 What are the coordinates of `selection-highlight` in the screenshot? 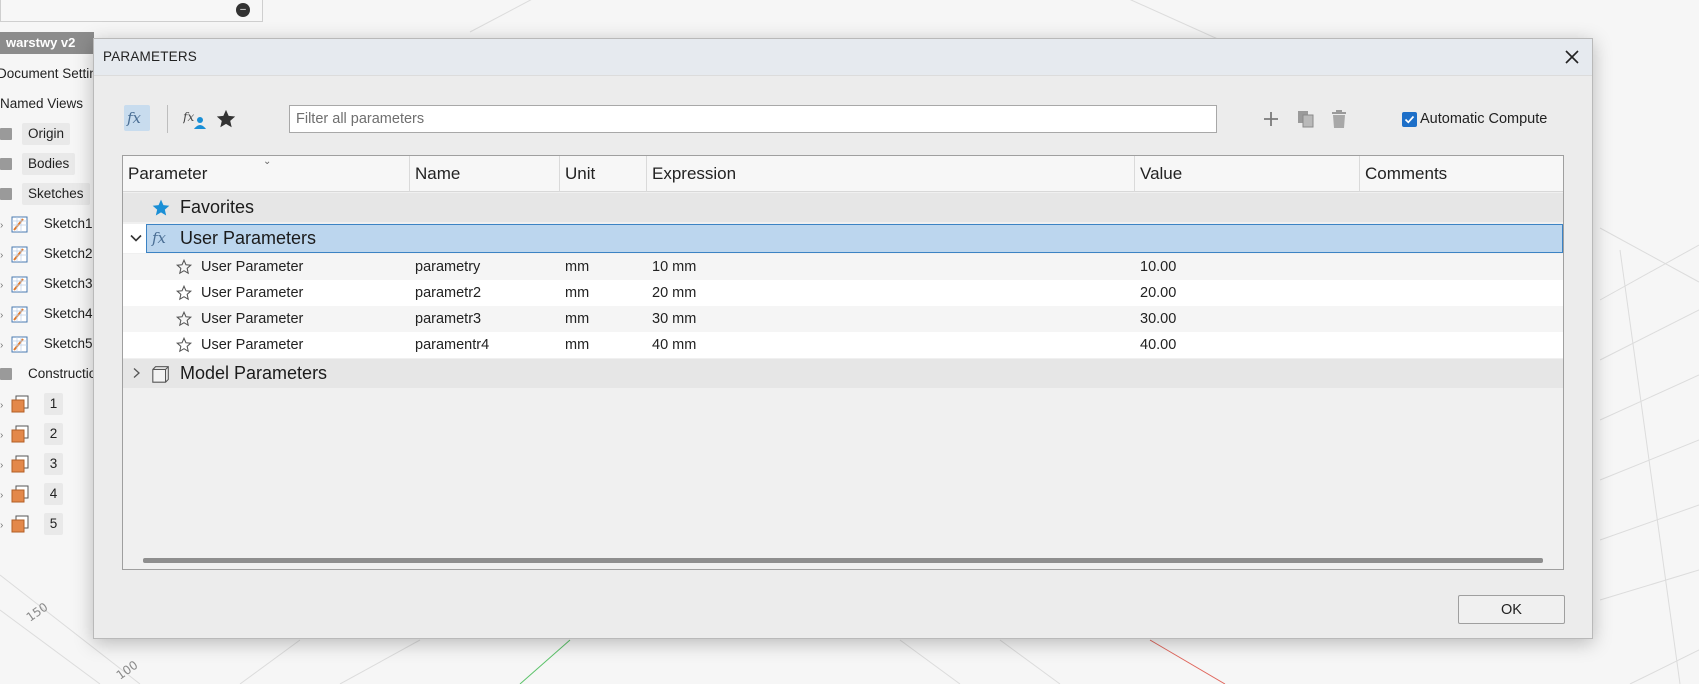 It's located at (854, 238).